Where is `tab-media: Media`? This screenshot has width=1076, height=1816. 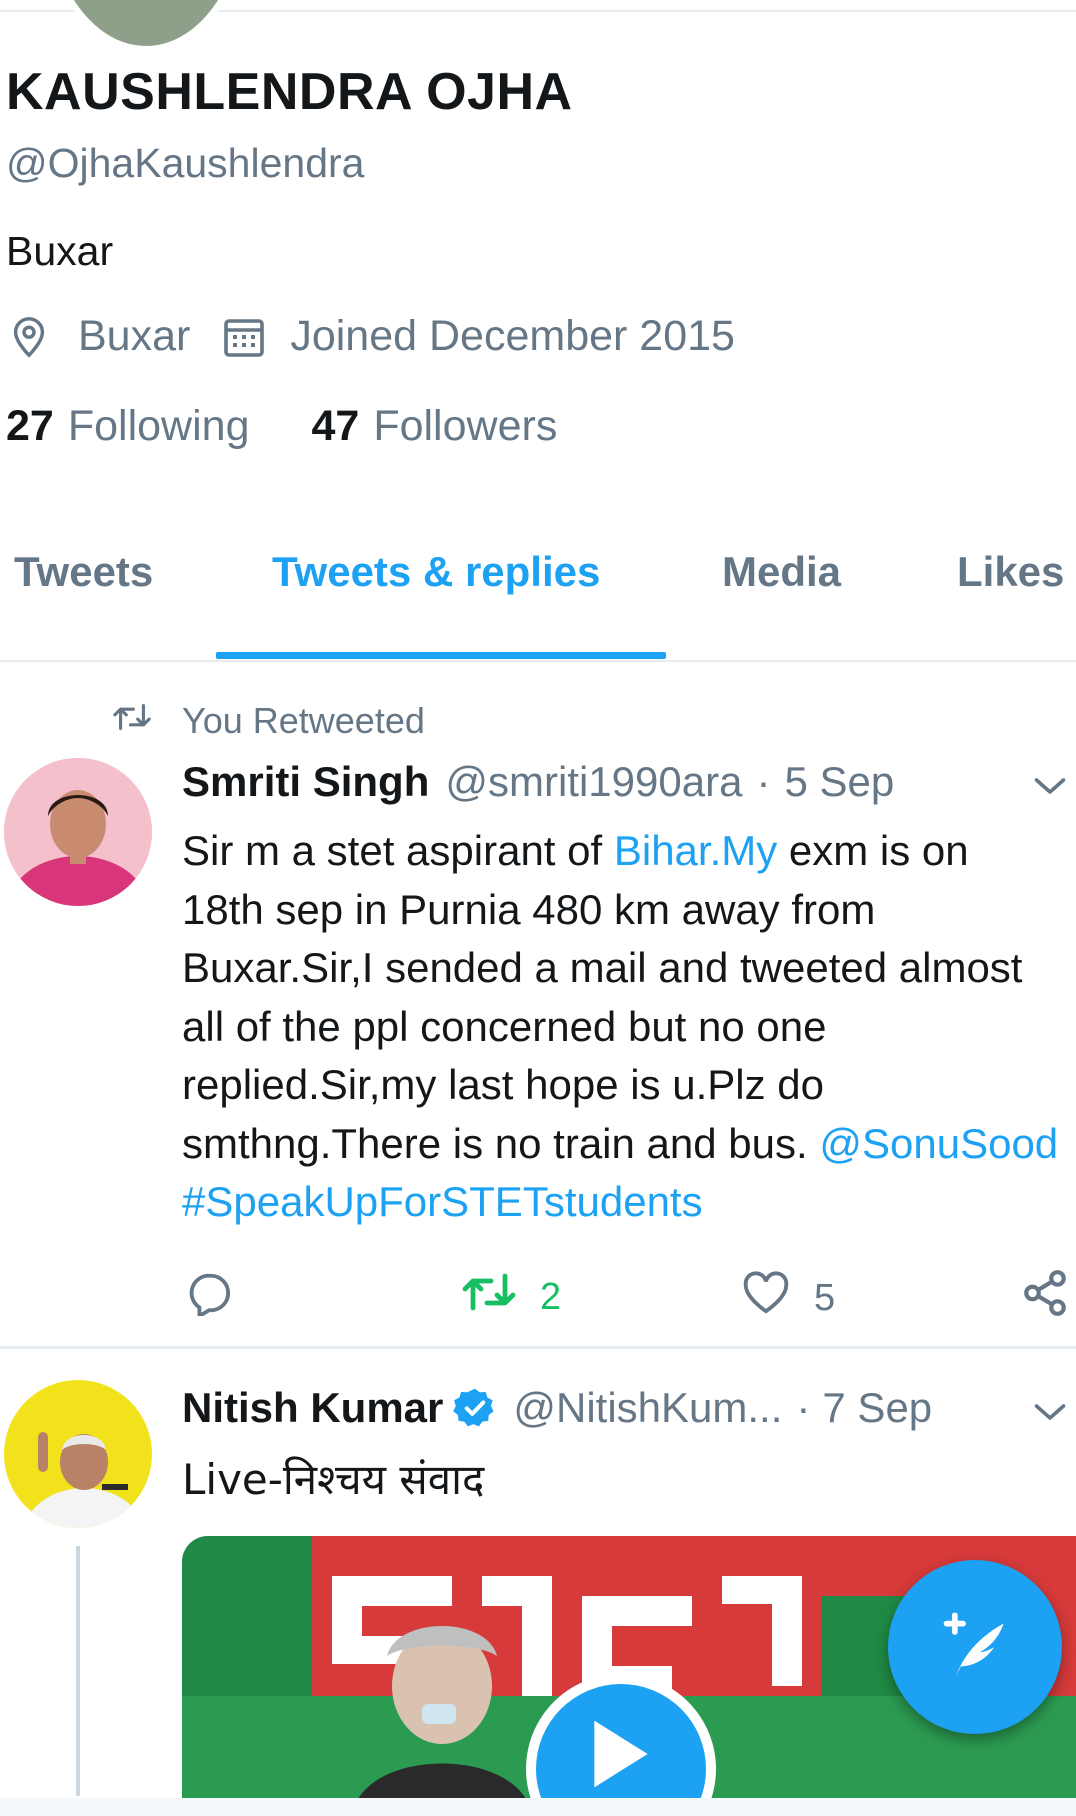 tab-media: Media is located at coordinates (781, 572).